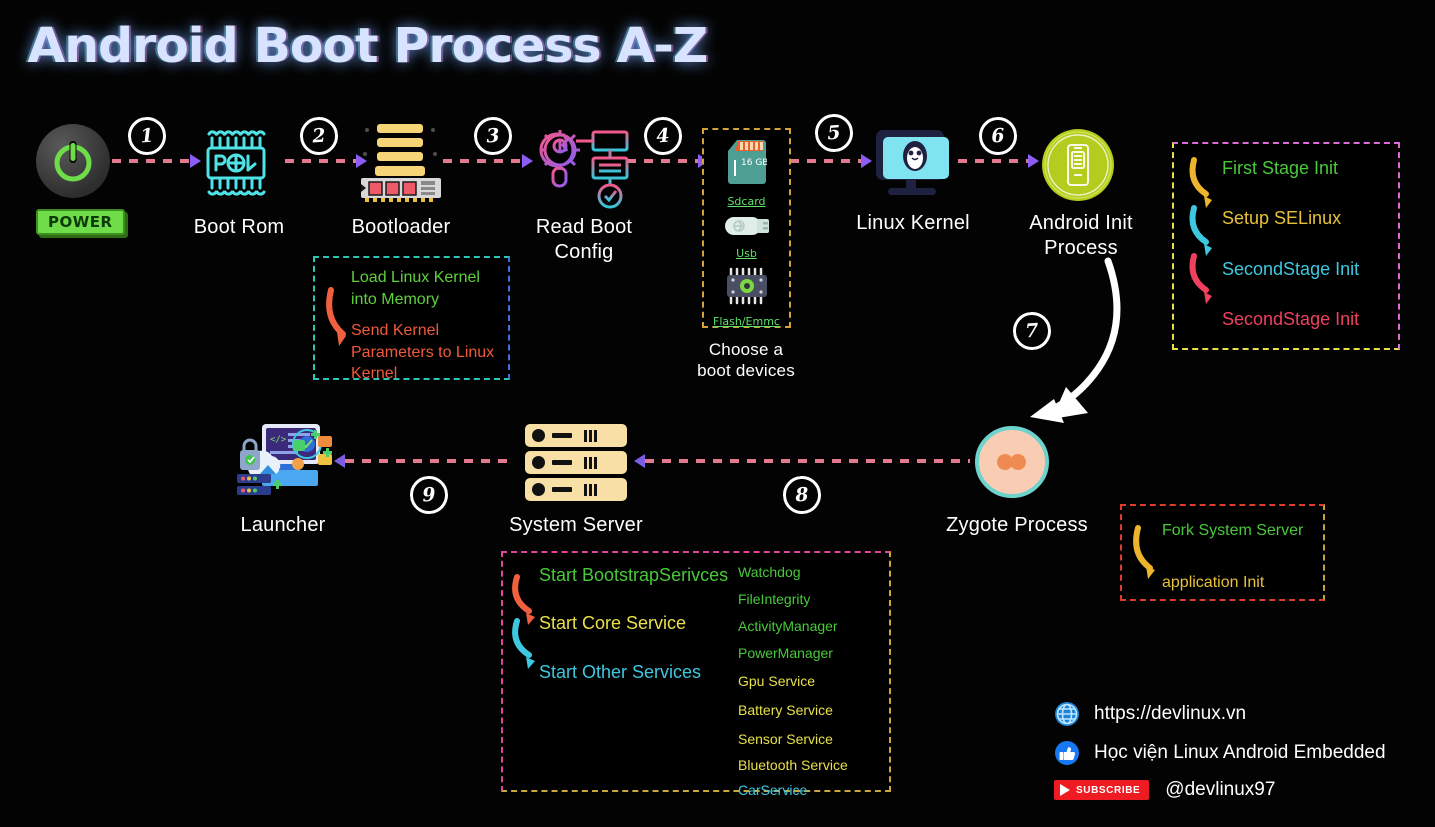  What do you see at coordinates (1012, 464) in the screenshot?
I see `node-zygote` at bounding box center [1012, 464].